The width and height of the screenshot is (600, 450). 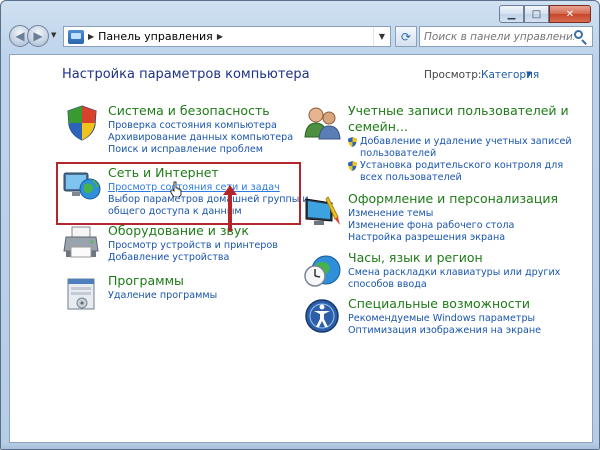 I want to click on hand-cursor-icon, so click(x=176, y=189).